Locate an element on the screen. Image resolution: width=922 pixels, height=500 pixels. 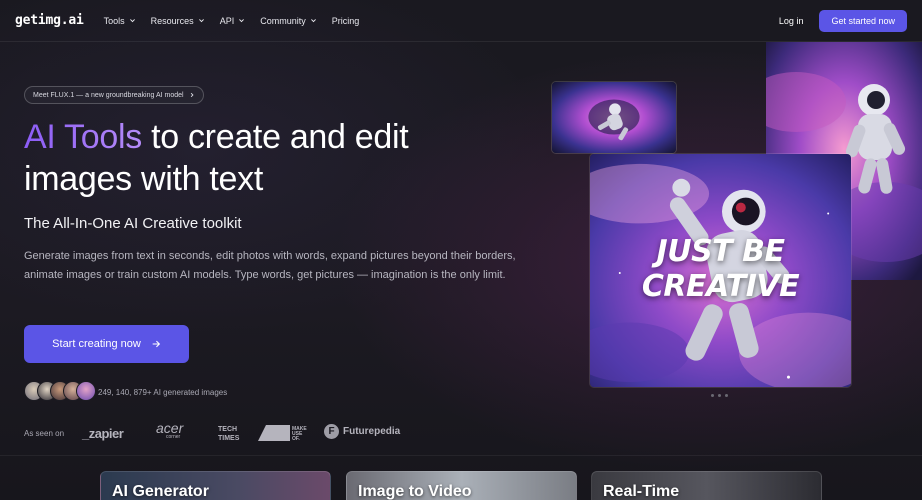
start-creating-button: Start creating now is located at coordinates (106, 344).